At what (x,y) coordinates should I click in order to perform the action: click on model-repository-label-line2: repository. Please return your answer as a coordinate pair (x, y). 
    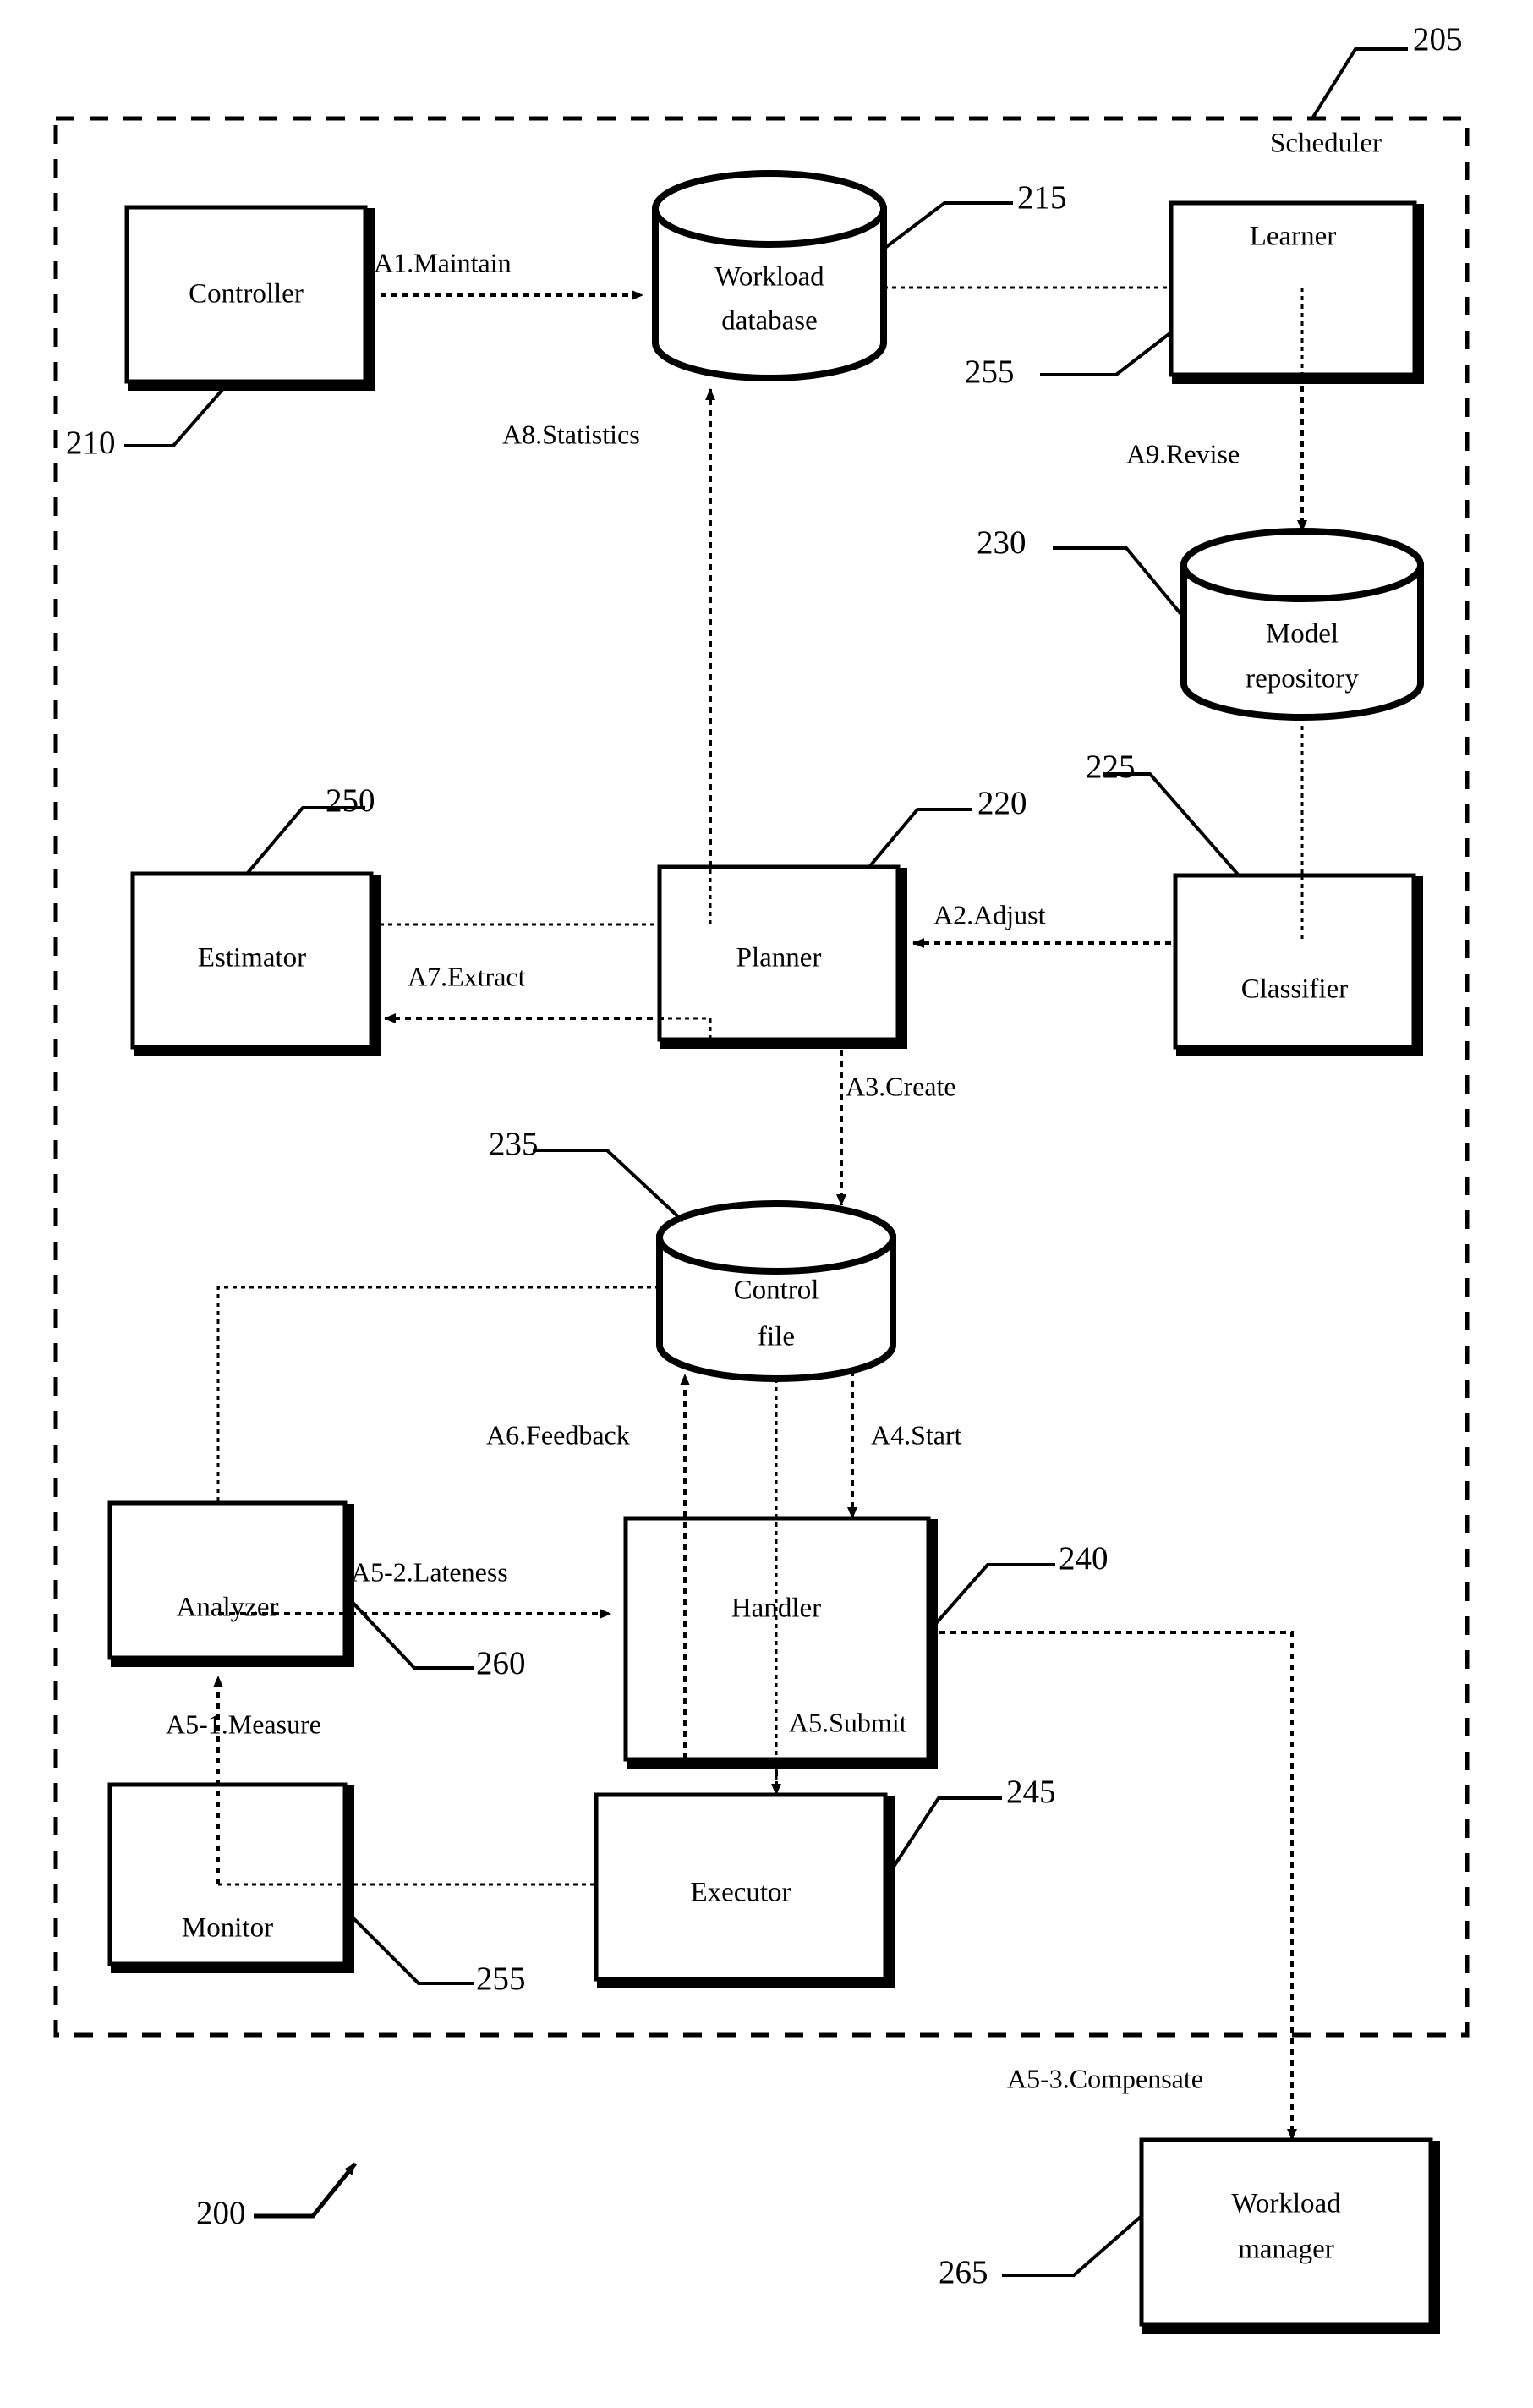
    Looking at the image, I should click on (1302, 679).